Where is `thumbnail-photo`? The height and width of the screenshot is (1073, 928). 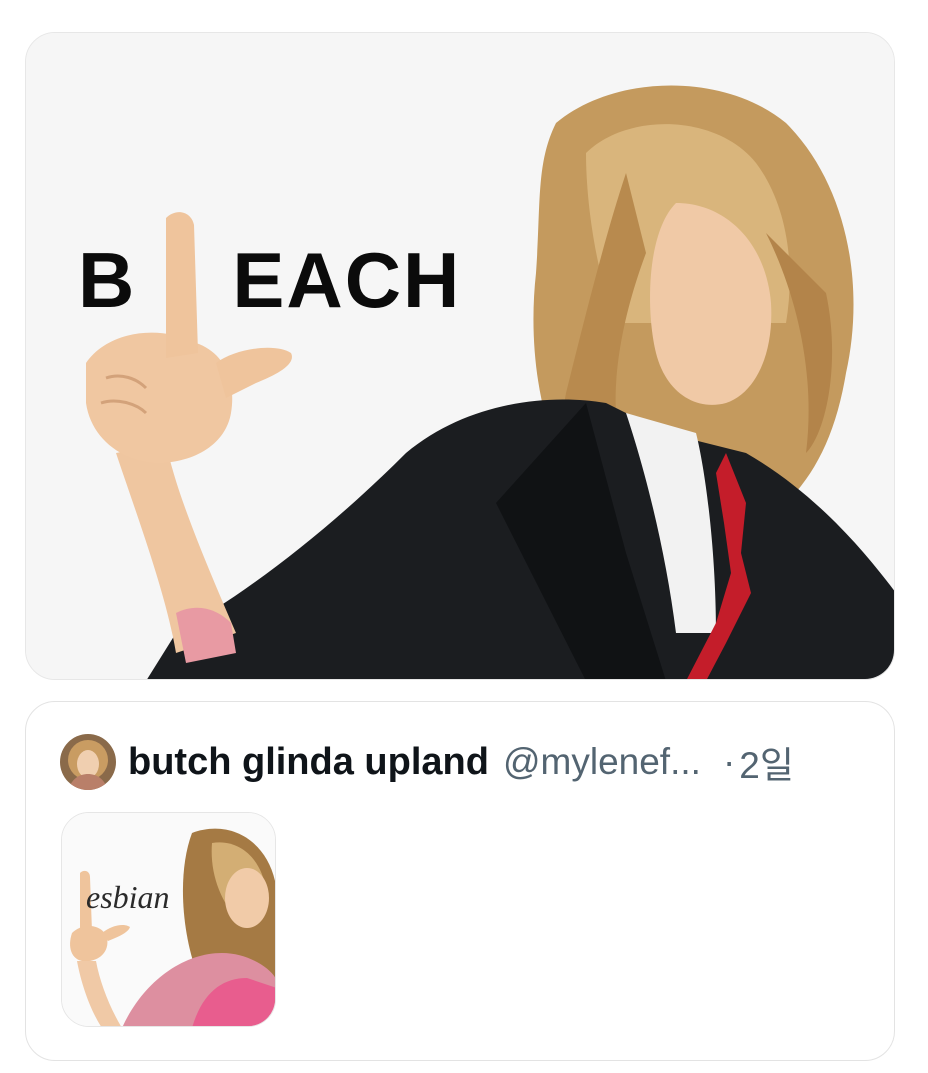
thumbnail-photo is located at coordinates (168, 919).